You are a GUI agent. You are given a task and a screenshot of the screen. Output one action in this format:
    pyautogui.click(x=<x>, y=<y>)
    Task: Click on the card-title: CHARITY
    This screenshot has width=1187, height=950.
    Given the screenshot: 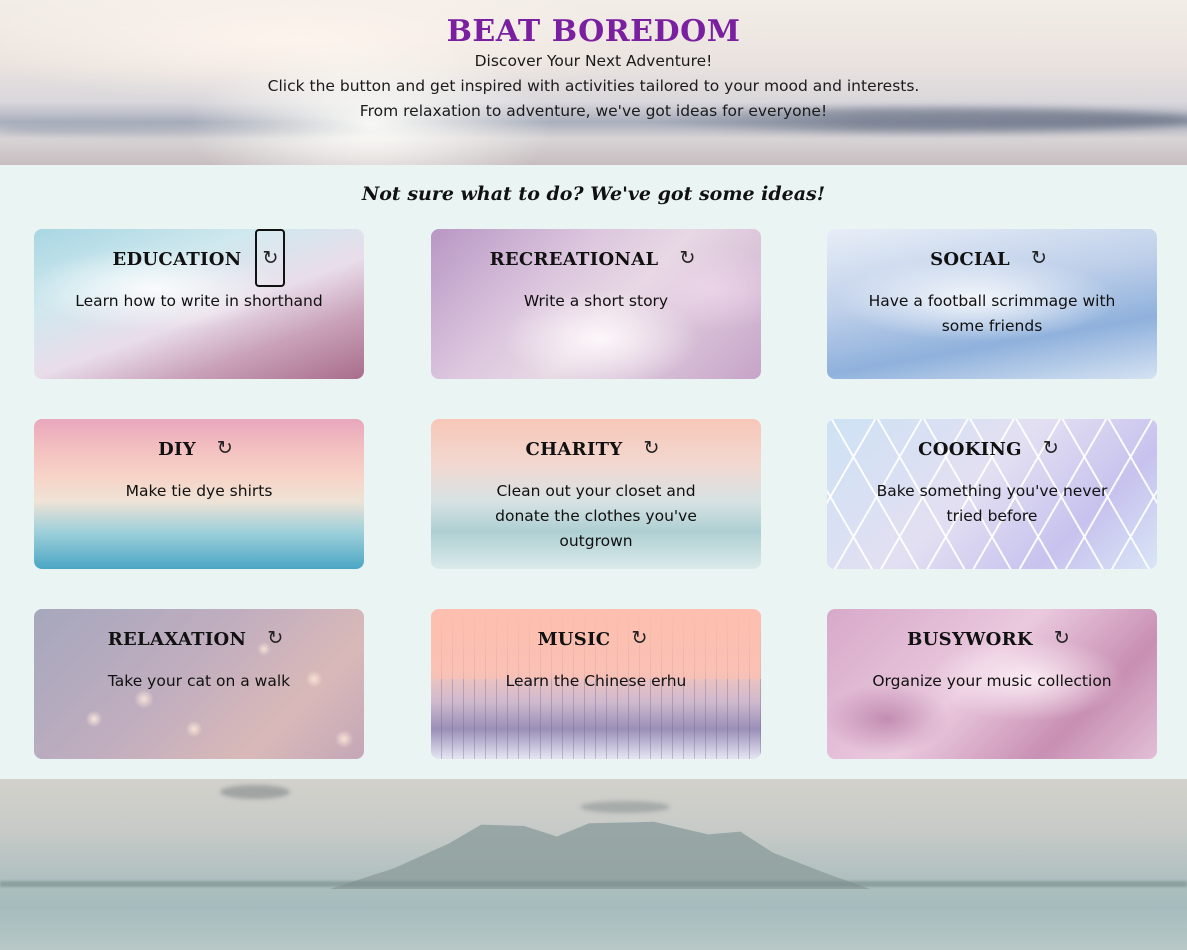 What is the action you would take?
    pyautogui.click(x=574, y=449)
    